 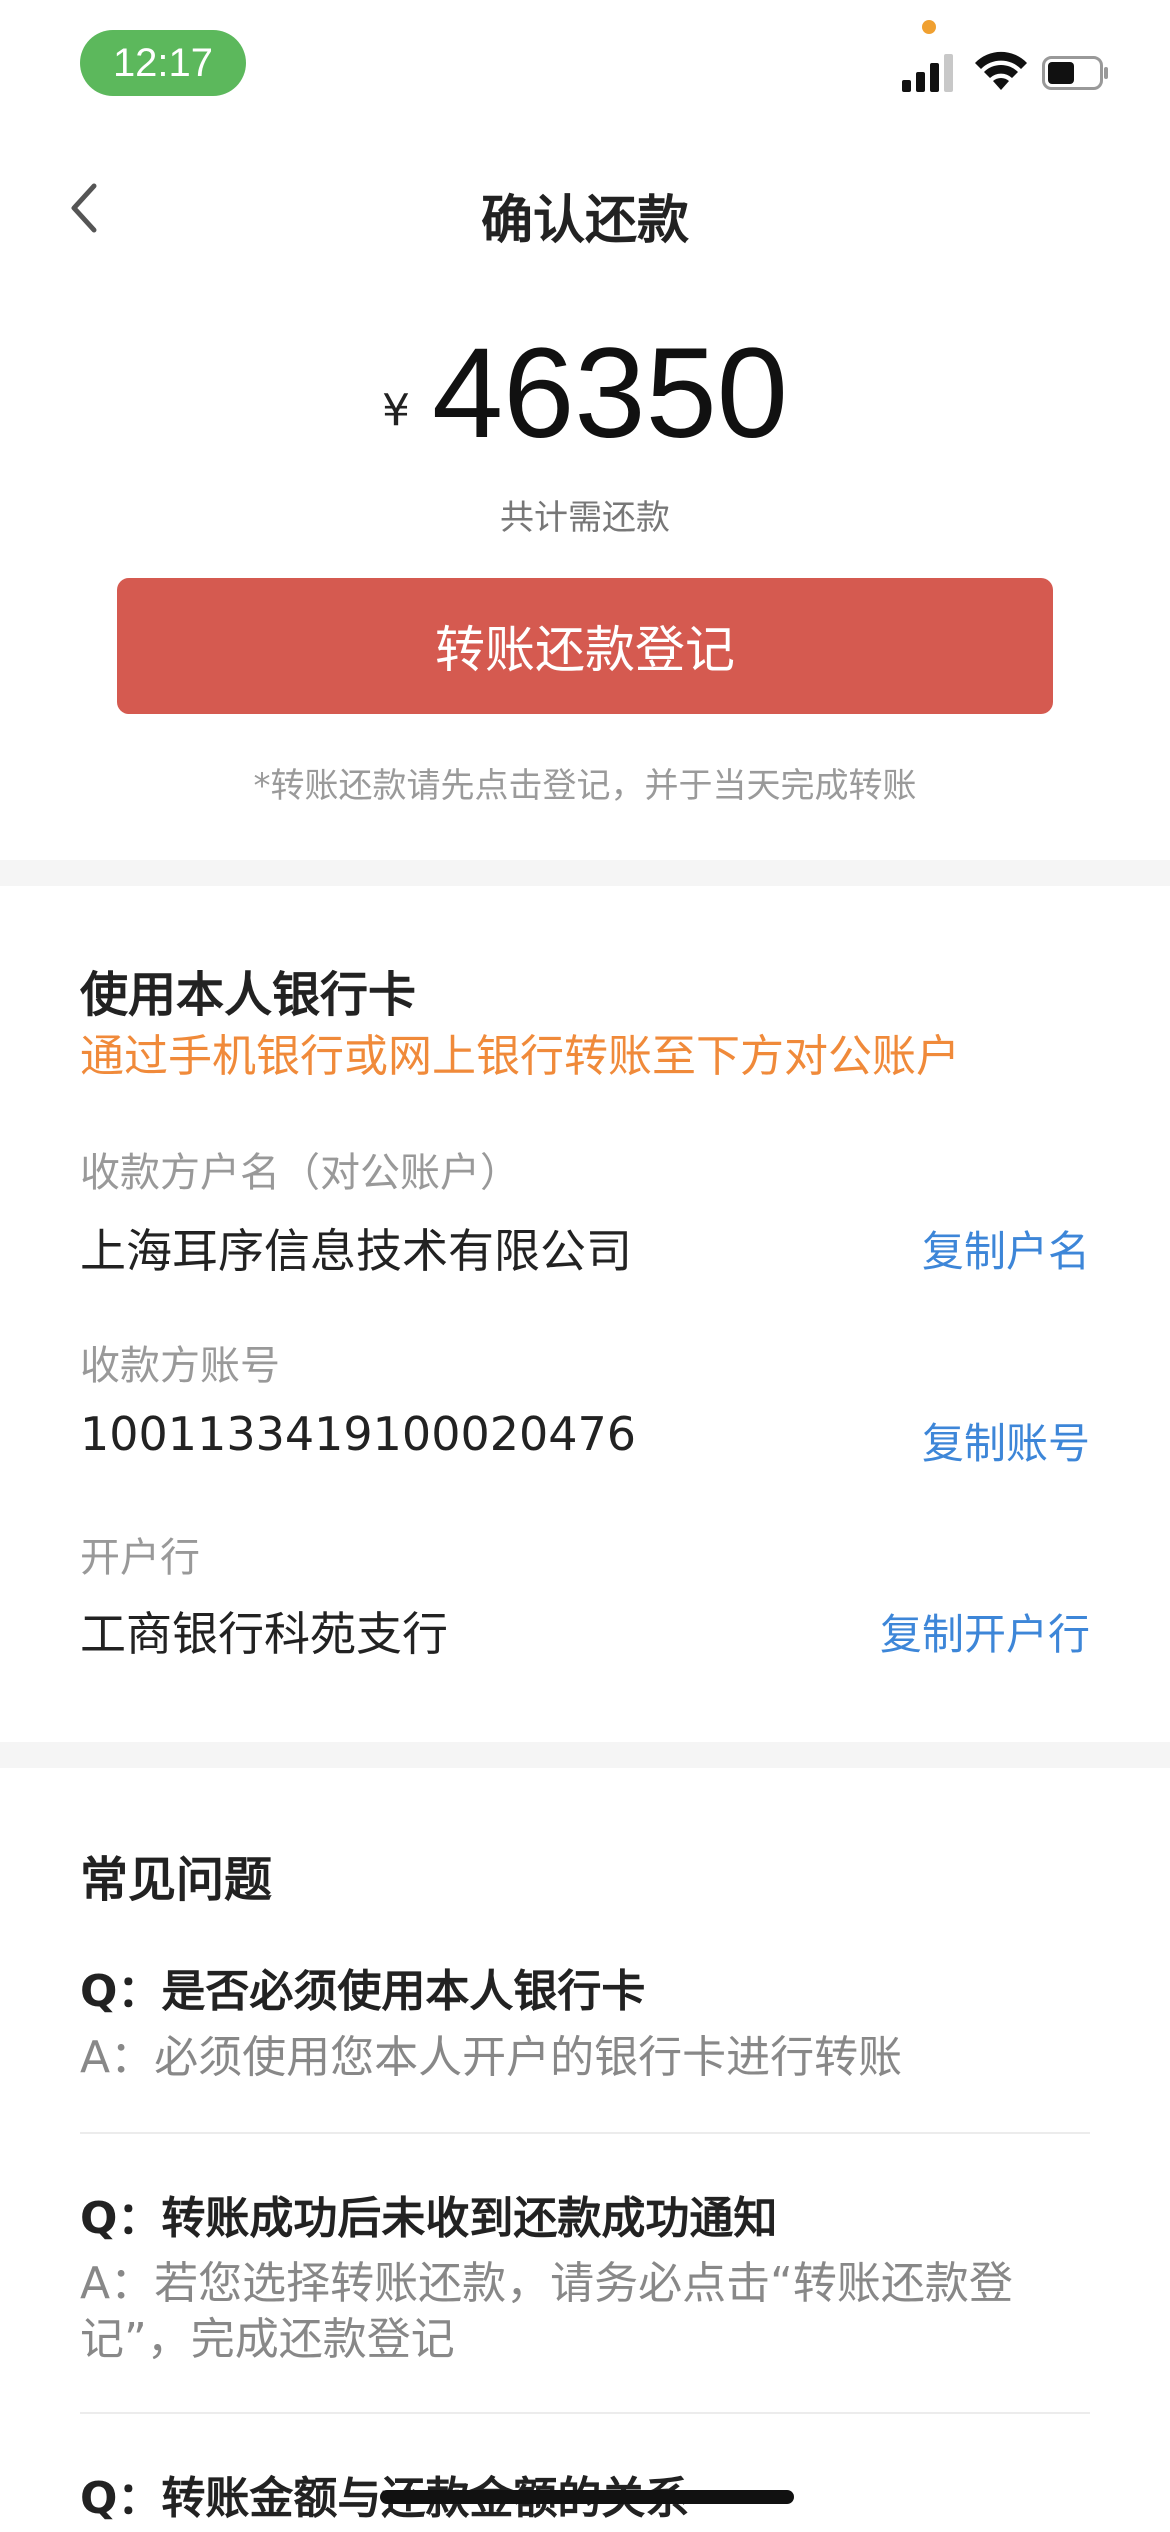 What do you see at coordinates (362, 1987) in the screenshot?
I see `faq-question: Q：是否必须使用本人银行卡` at bounding box center [362, 1987].